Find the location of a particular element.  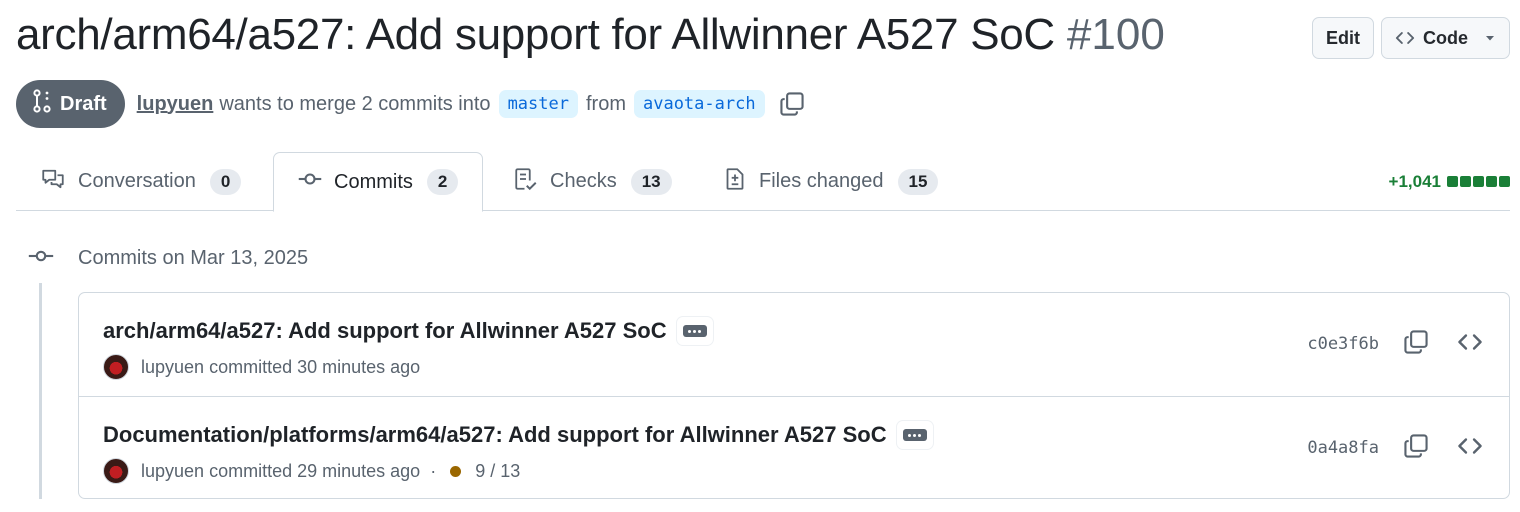

diffstat-additions: +1,041 is located at coordinates (1414, 181).